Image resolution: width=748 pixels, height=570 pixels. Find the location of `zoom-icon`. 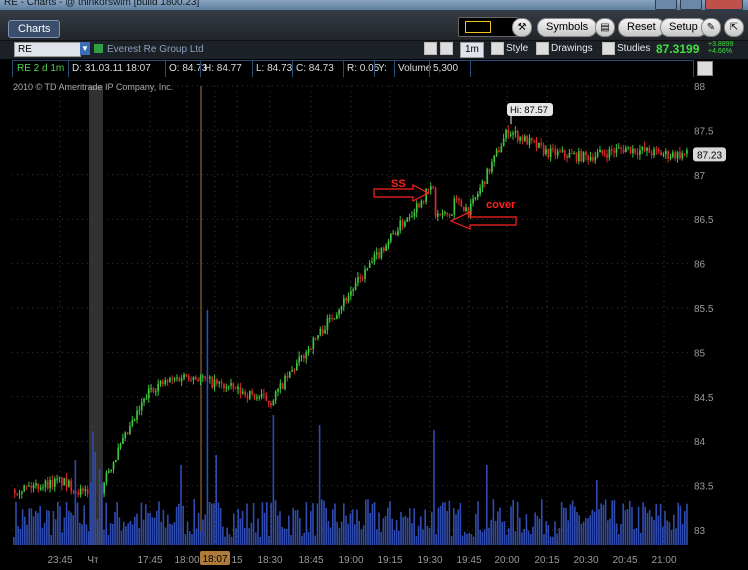

zoom-icon is located at coordinates (447, 49).